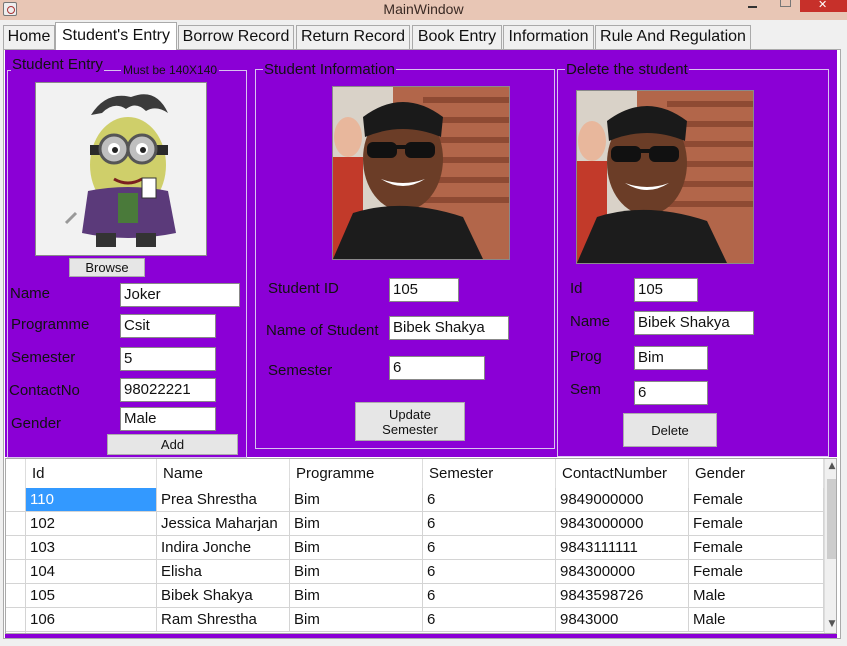 The height and width of the screenshot is (646, 847). What do you see at coordinates (91, 524) in the screenshot?
I see `table-cell-id: 102` at bounding box center [91, 524].